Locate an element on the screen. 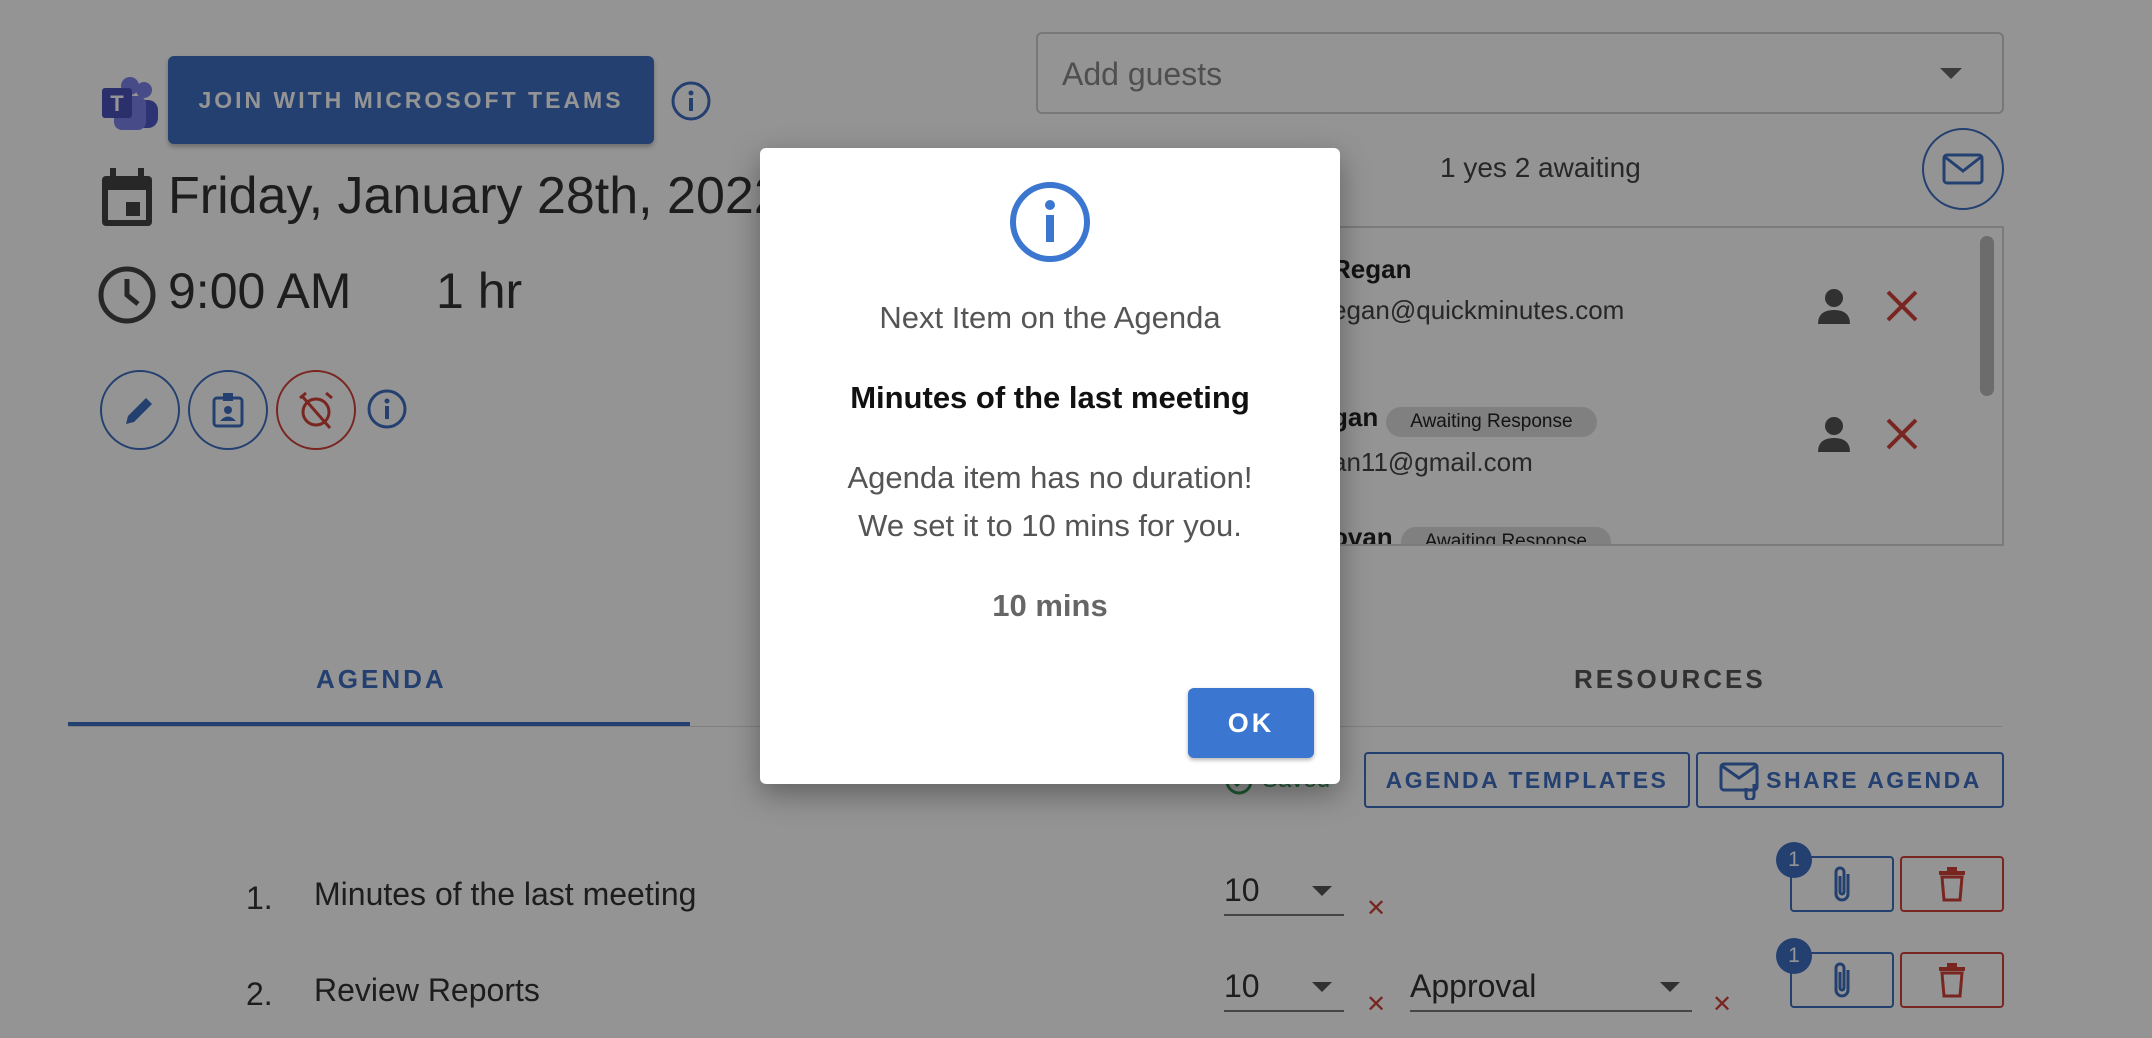  dialog-duration: 10 mins is located at coordinates (1050, 605).